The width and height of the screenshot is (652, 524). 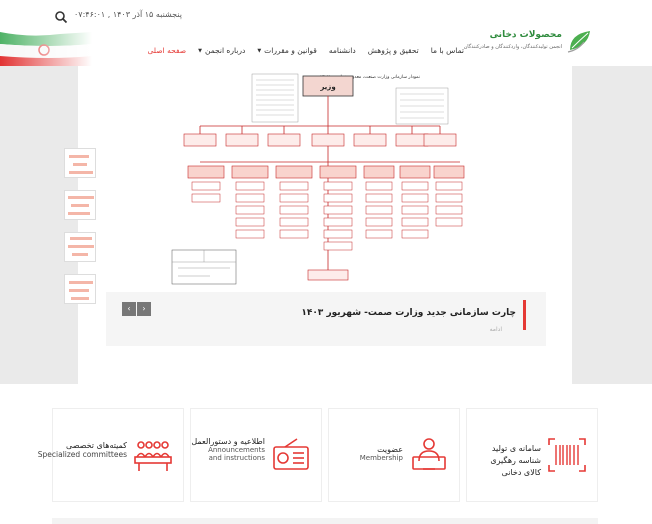 I want to click on nav-item-home: صفحه اصلی, so click(x=167, y=50).